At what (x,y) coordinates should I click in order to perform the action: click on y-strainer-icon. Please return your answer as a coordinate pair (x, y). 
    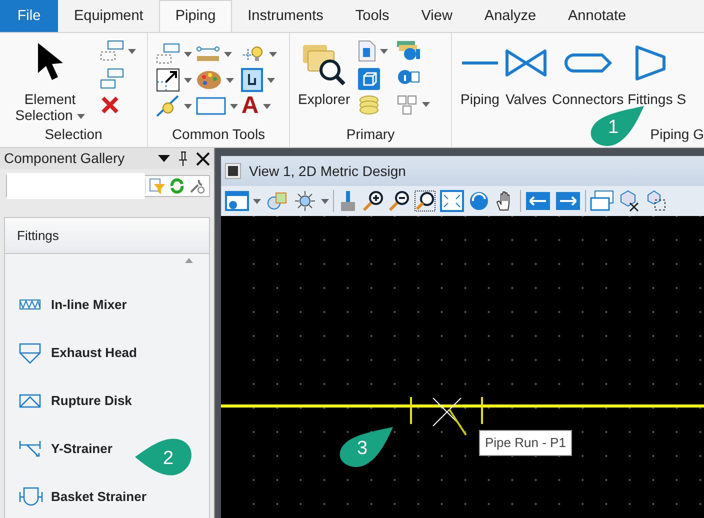
    Looking at the image, I should click on (30, 449).